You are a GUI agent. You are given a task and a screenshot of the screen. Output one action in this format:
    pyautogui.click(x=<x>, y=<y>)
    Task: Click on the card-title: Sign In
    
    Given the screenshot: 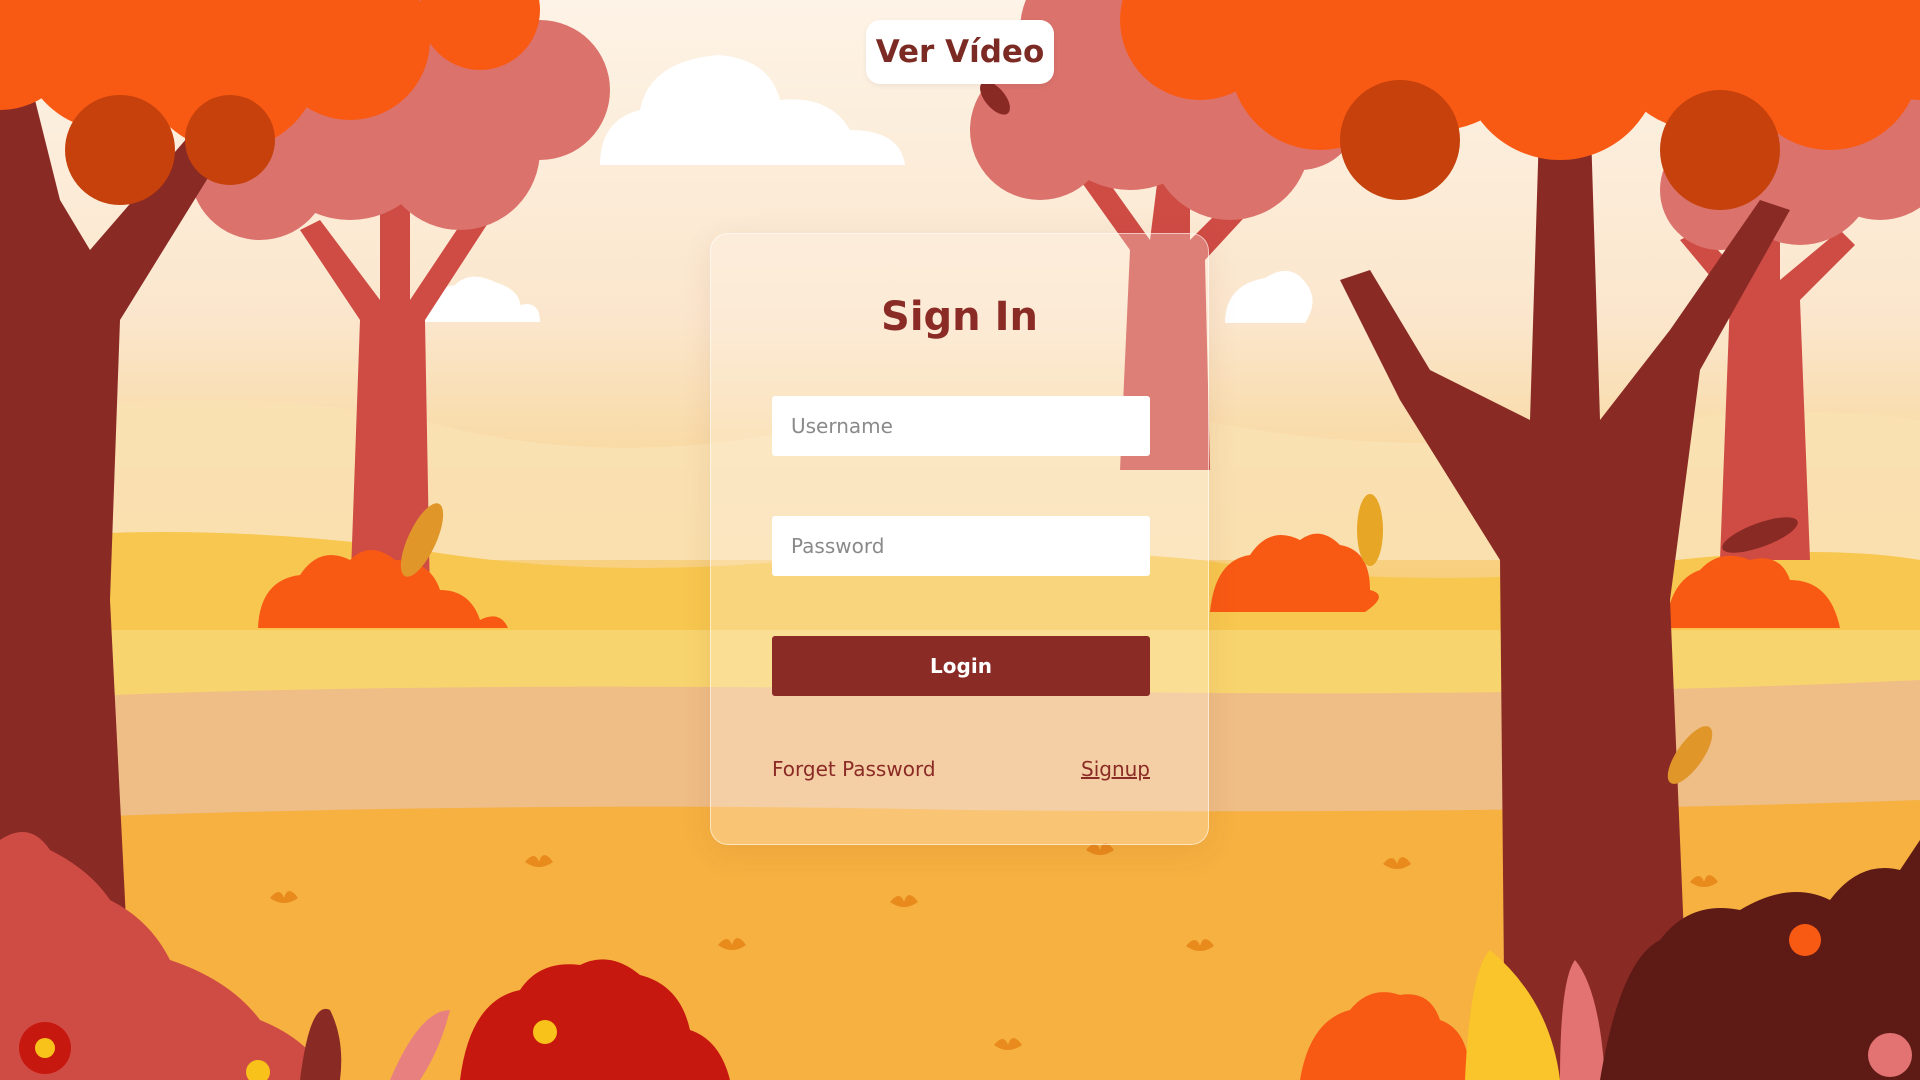 What is the action you would take?
    pyautogui.click(x=959, y=317)
    